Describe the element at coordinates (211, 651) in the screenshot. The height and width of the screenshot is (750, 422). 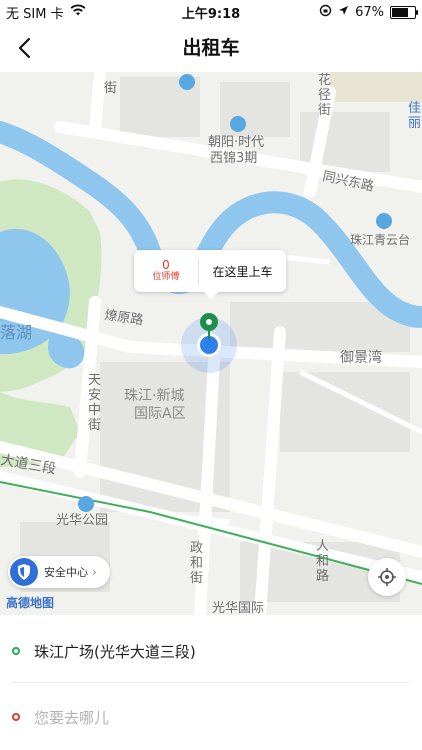
I see `start-location-row: 珠江广场(光华大道三段)` at that location.